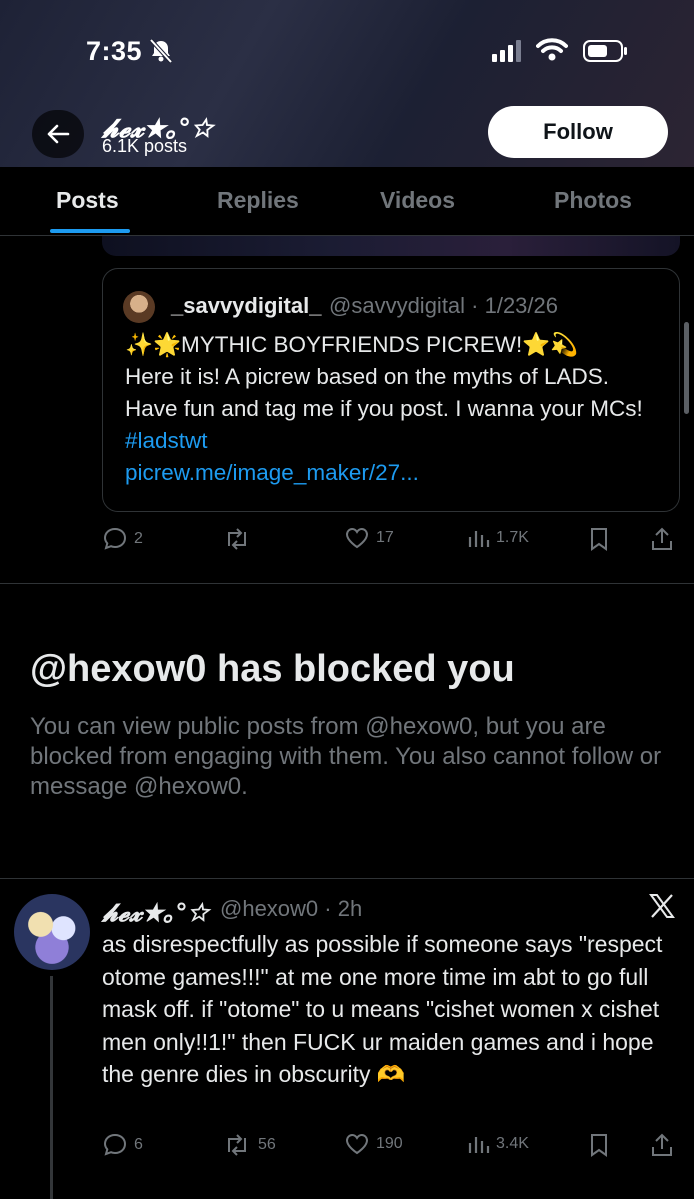 This screenshot has height=1199, width=694. What do you see at coordinates (90, 231) in the screenshot?
I see `active-tab-indicator` at bounding box center [90, 231].